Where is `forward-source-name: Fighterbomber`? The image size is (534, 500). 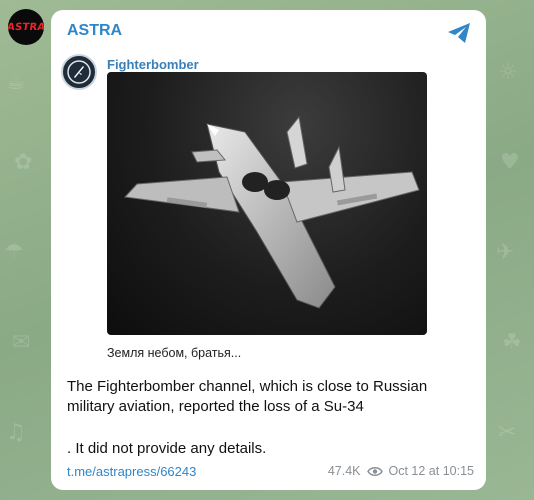
forward-source-name: Fighterbomber is located at coordinates (153, 64).